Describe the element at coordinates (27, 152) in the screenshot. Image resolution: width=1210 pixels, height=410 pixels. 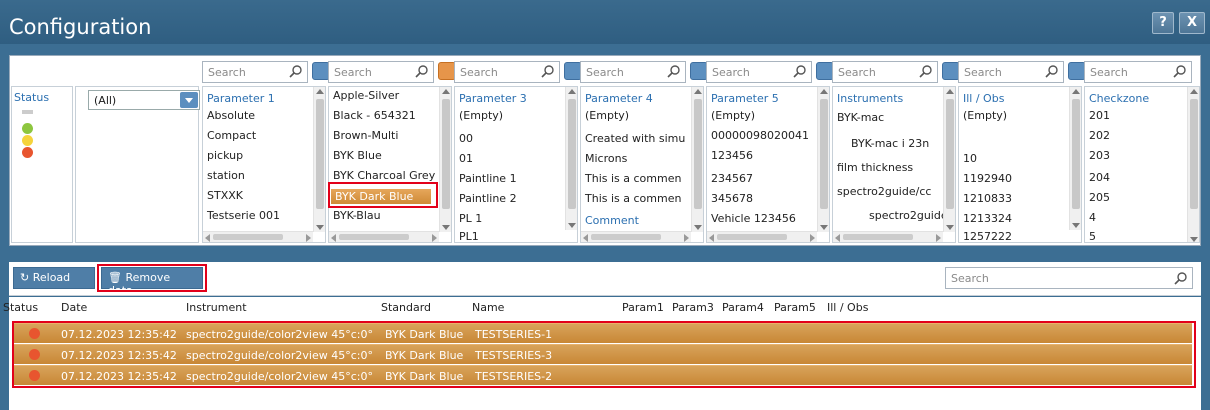
I see `status-red-dot` at that location.